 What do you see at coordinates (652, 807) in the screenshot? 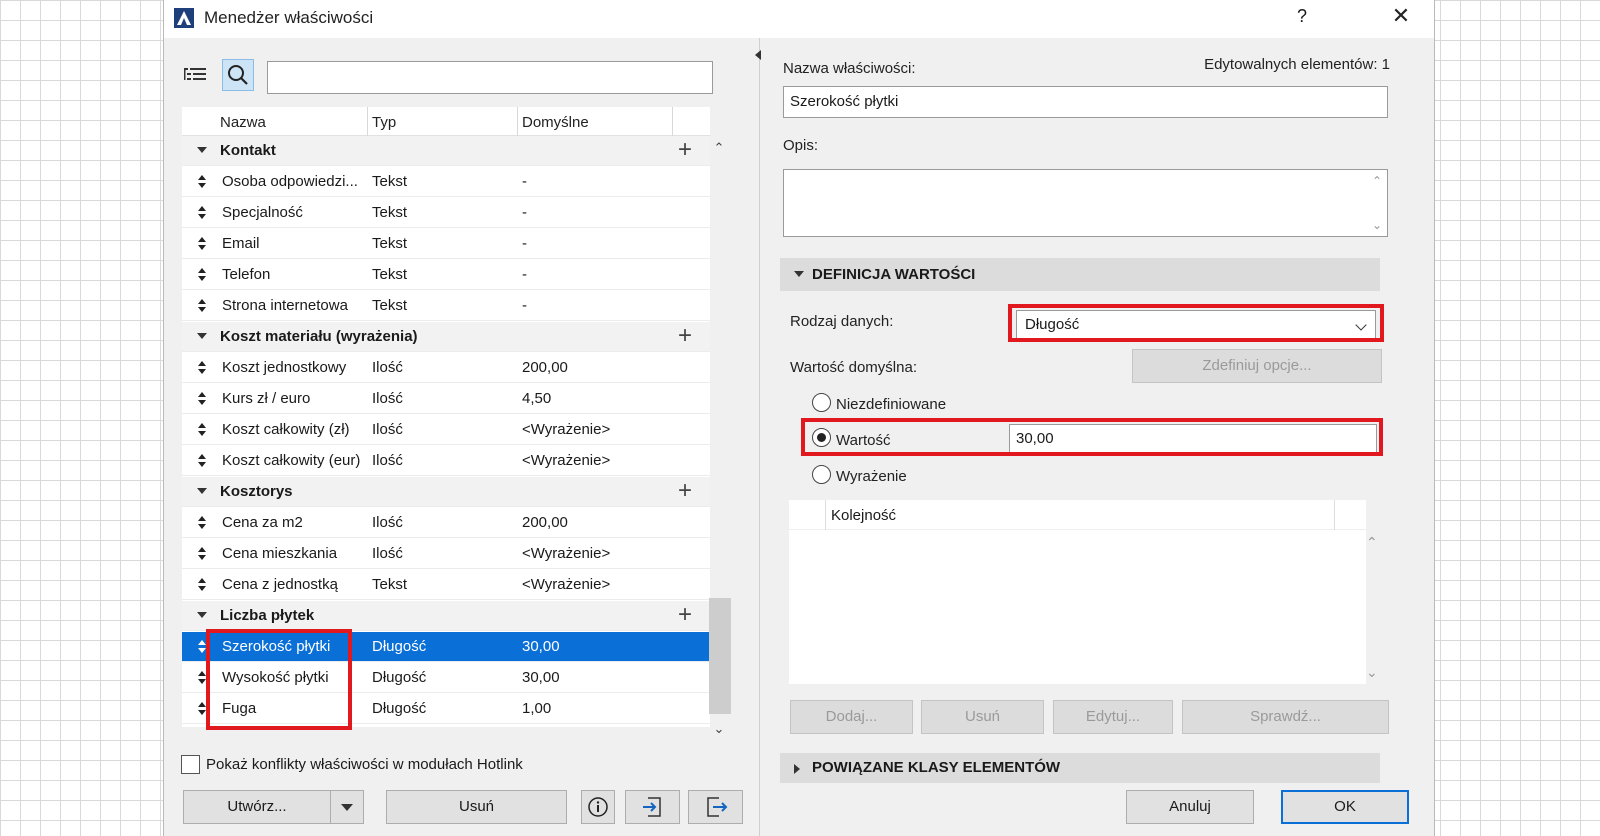
I see `import-button` at bounding box center [652, 807].